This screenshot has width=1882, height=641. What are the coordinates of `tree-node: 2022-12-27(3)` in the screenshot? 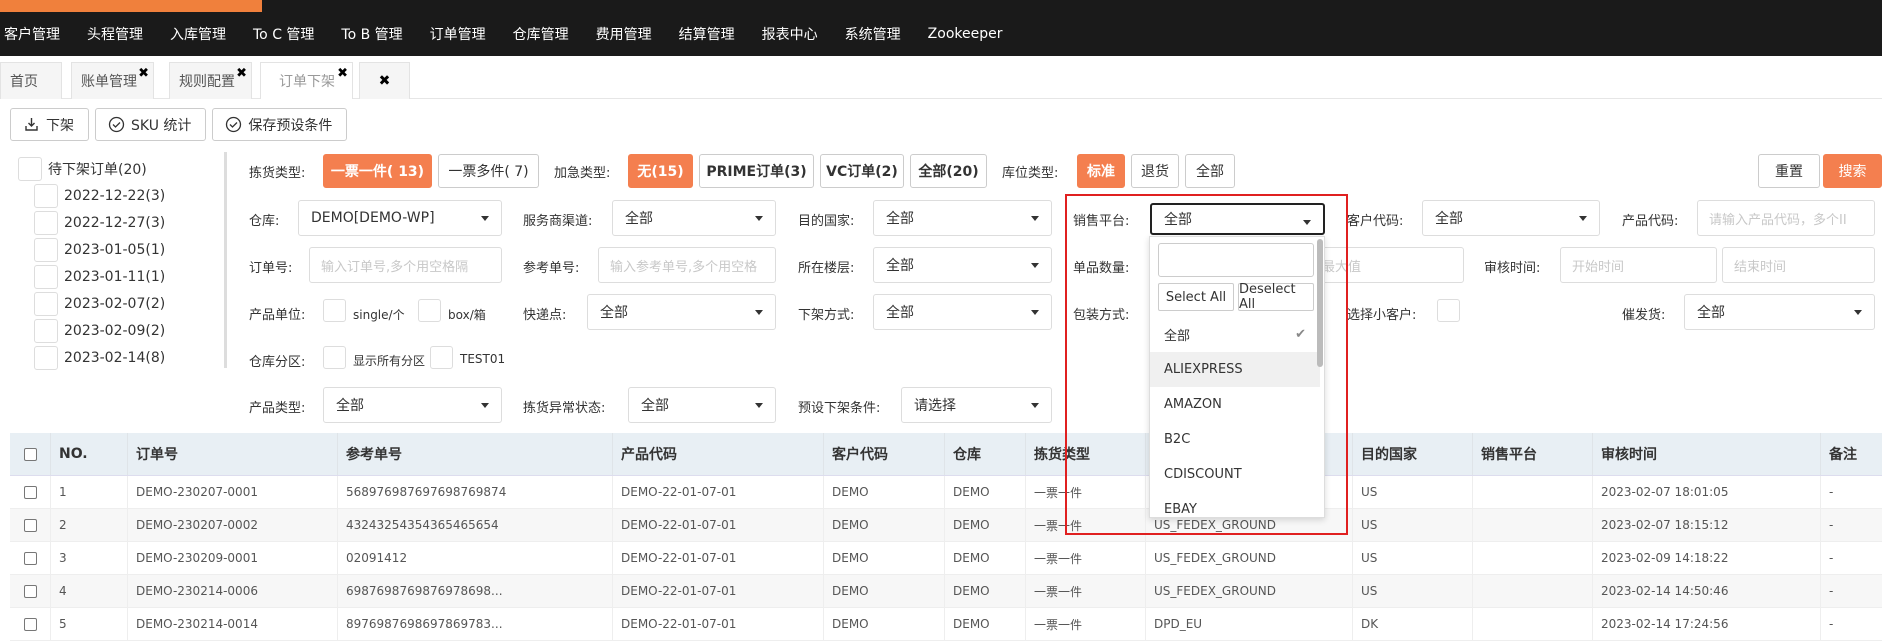 It's located at (118, 222).